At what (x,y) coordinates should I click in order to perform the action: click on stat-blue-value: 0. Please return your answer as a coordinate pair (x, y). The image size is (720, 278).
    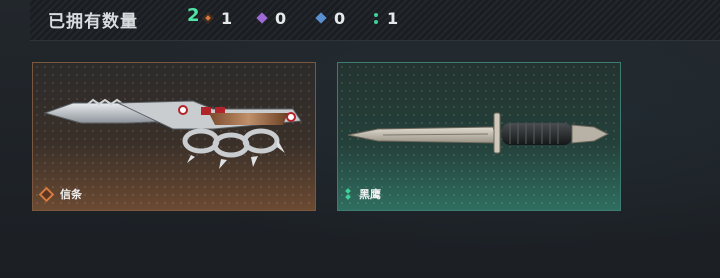
    Looking at the image, I should click on (340, 18).